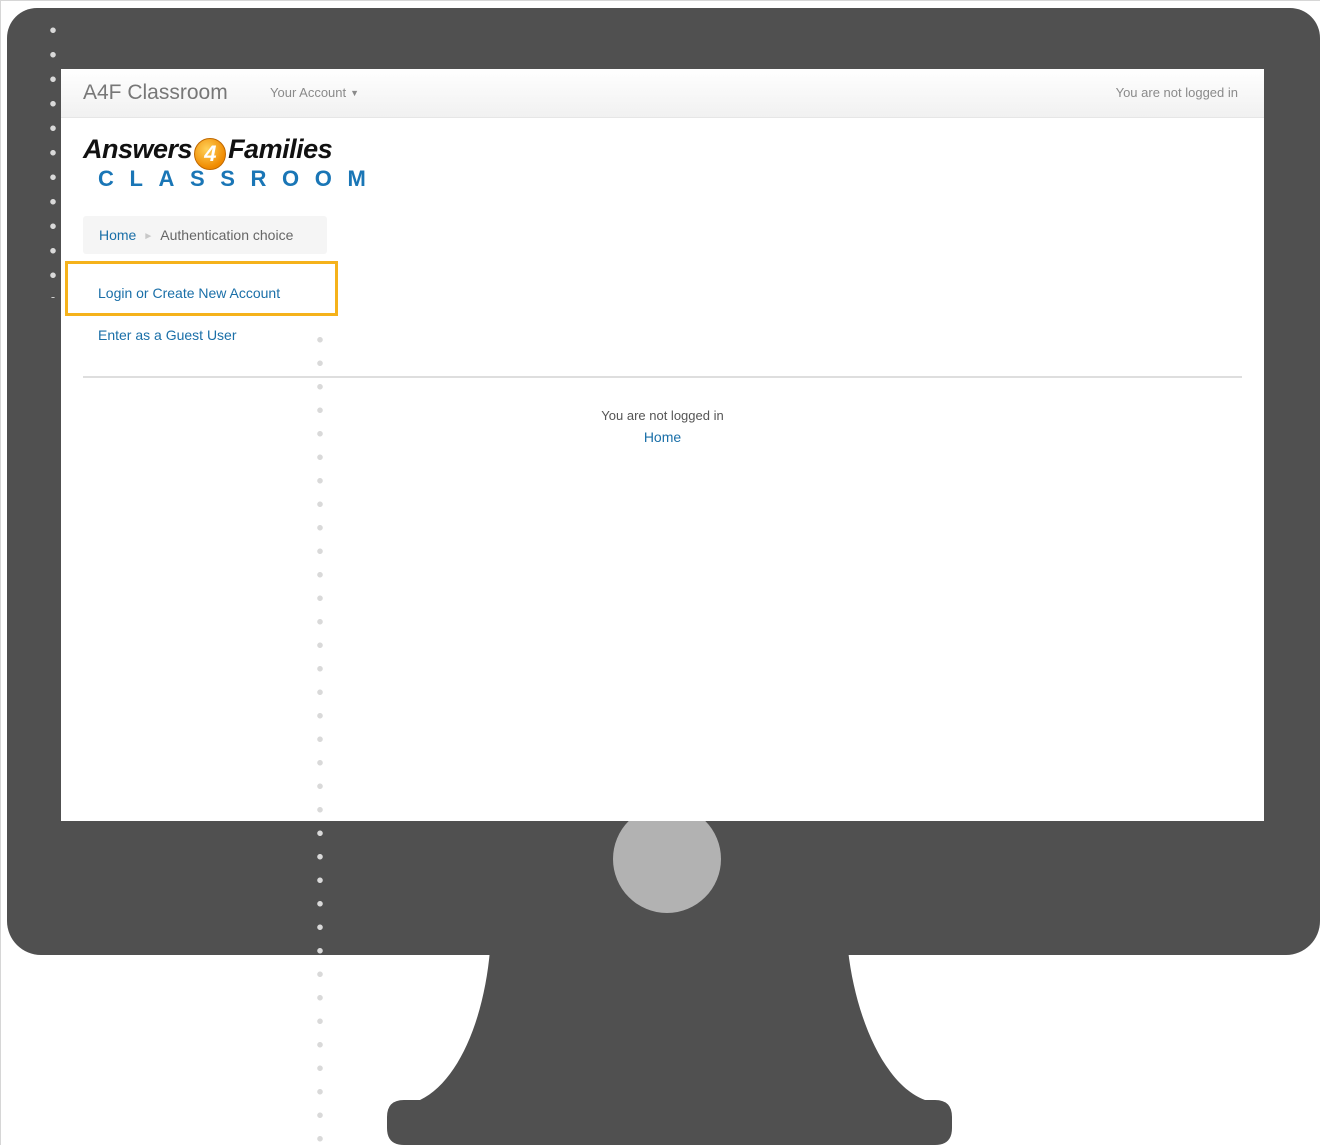 The width and height of the screenshot is (1320, 1145). Describe the element at coordinates (138, 149) in the screenshot. I see `logo-text-answers: Answers` at that location.